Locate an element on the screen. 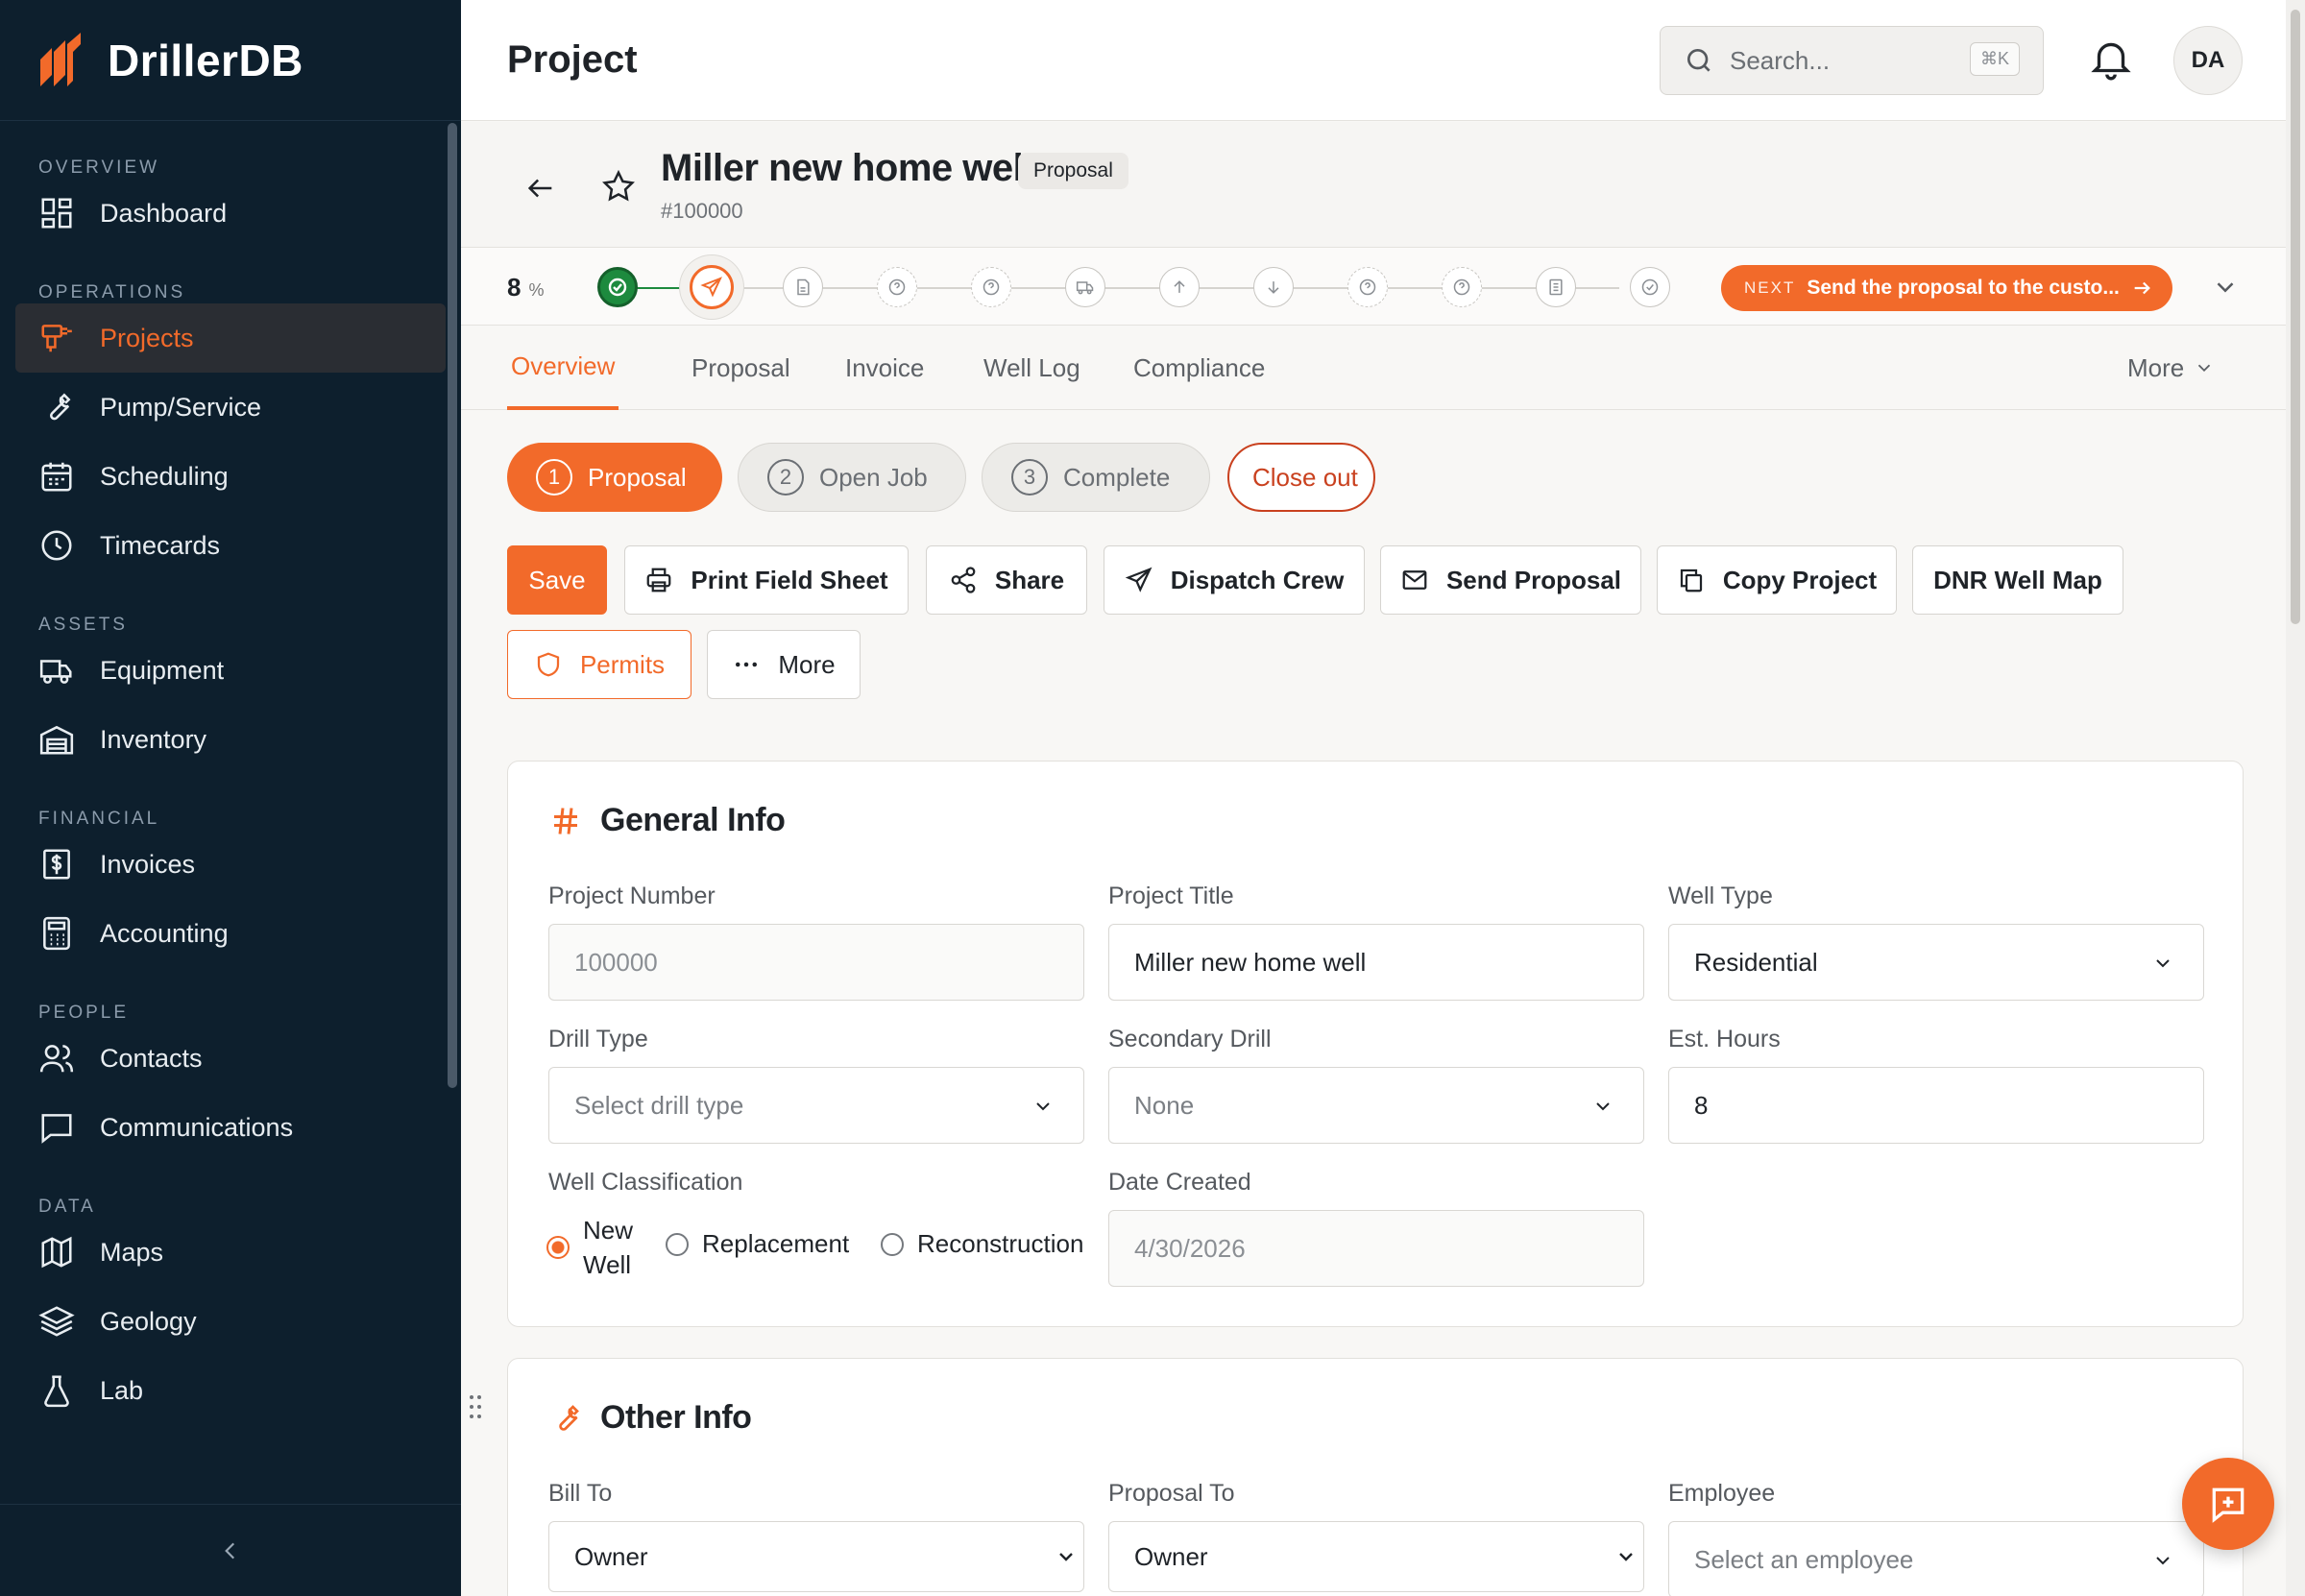 The height and width of the screenshot is (1596, 2305). arrow-left-icon is located at coordinates (540, 188).